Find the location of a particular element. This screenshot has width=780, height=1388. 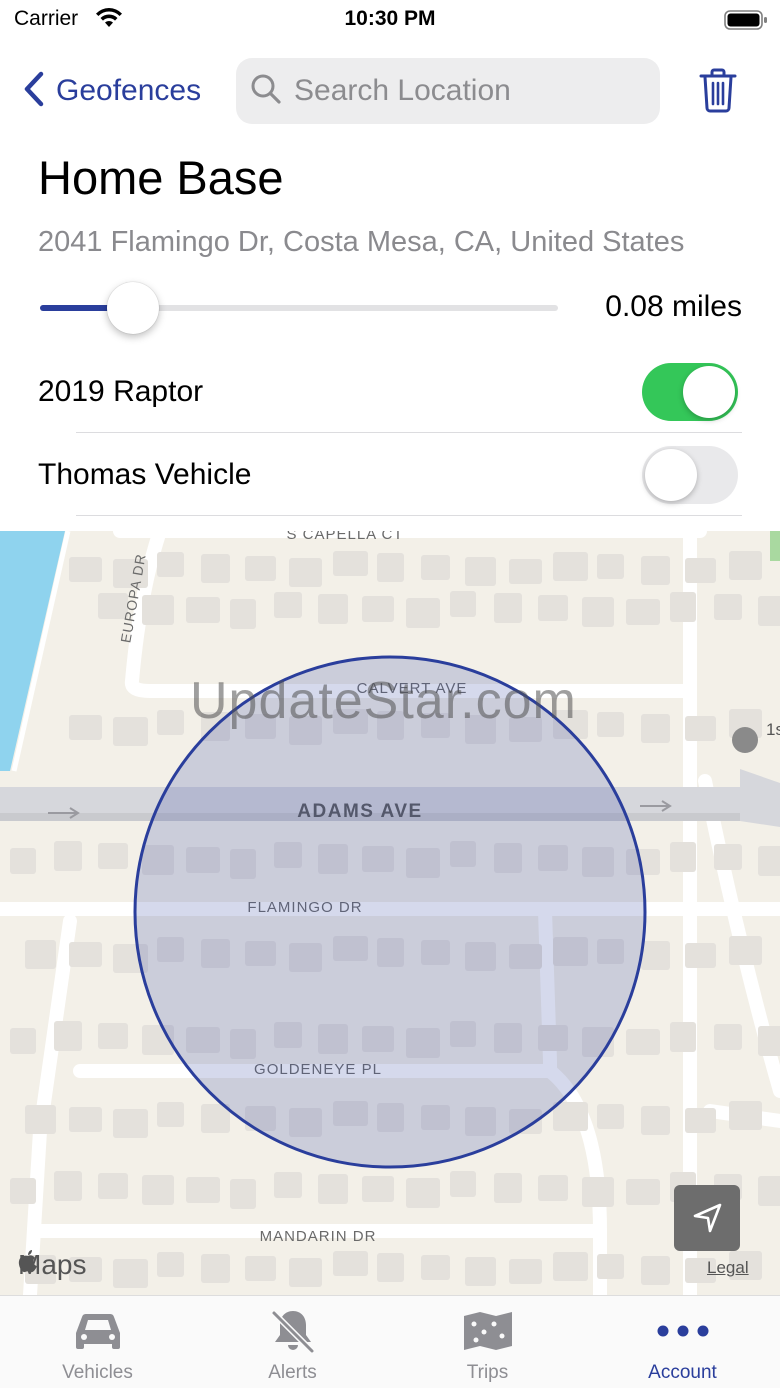

tab-vehicles: Vehicles is located at coordinates (97, 1342).